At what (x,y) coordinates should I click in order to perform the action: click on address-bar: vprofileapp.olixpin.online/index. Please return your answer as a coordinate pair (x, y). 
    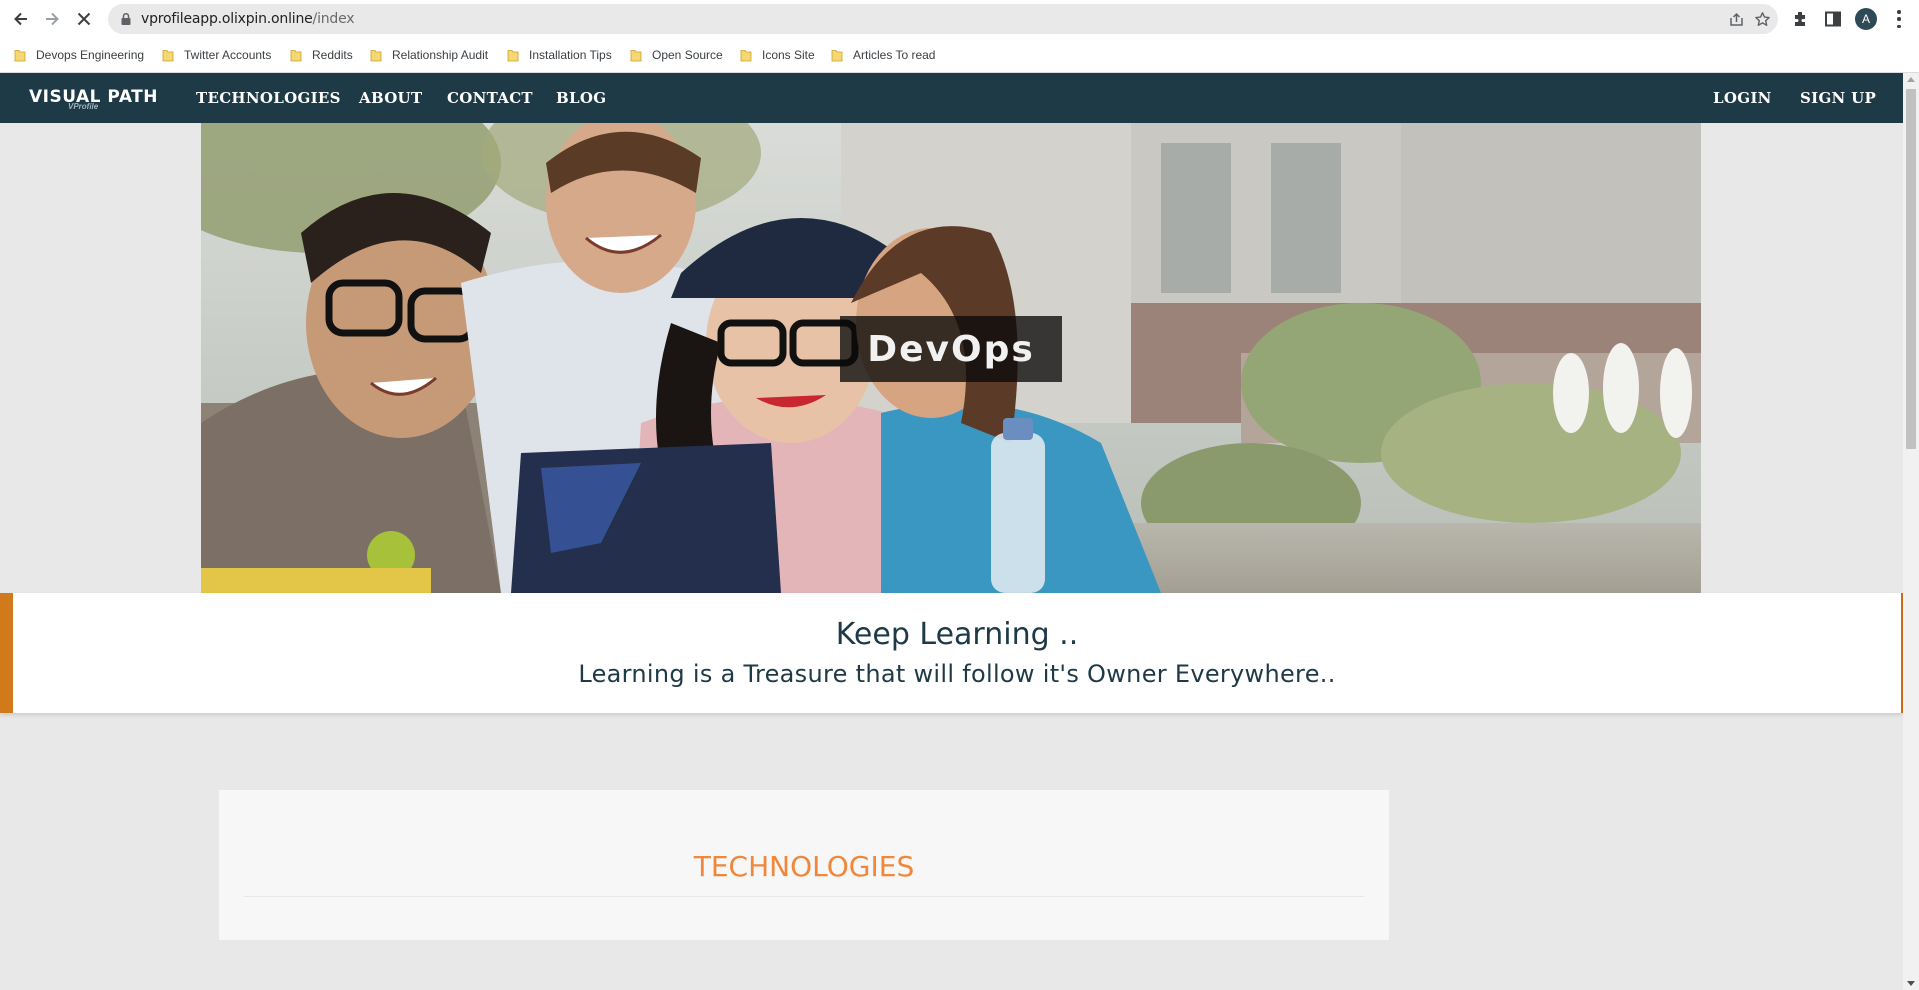
    Looking at the image, I should click on (943, 19).